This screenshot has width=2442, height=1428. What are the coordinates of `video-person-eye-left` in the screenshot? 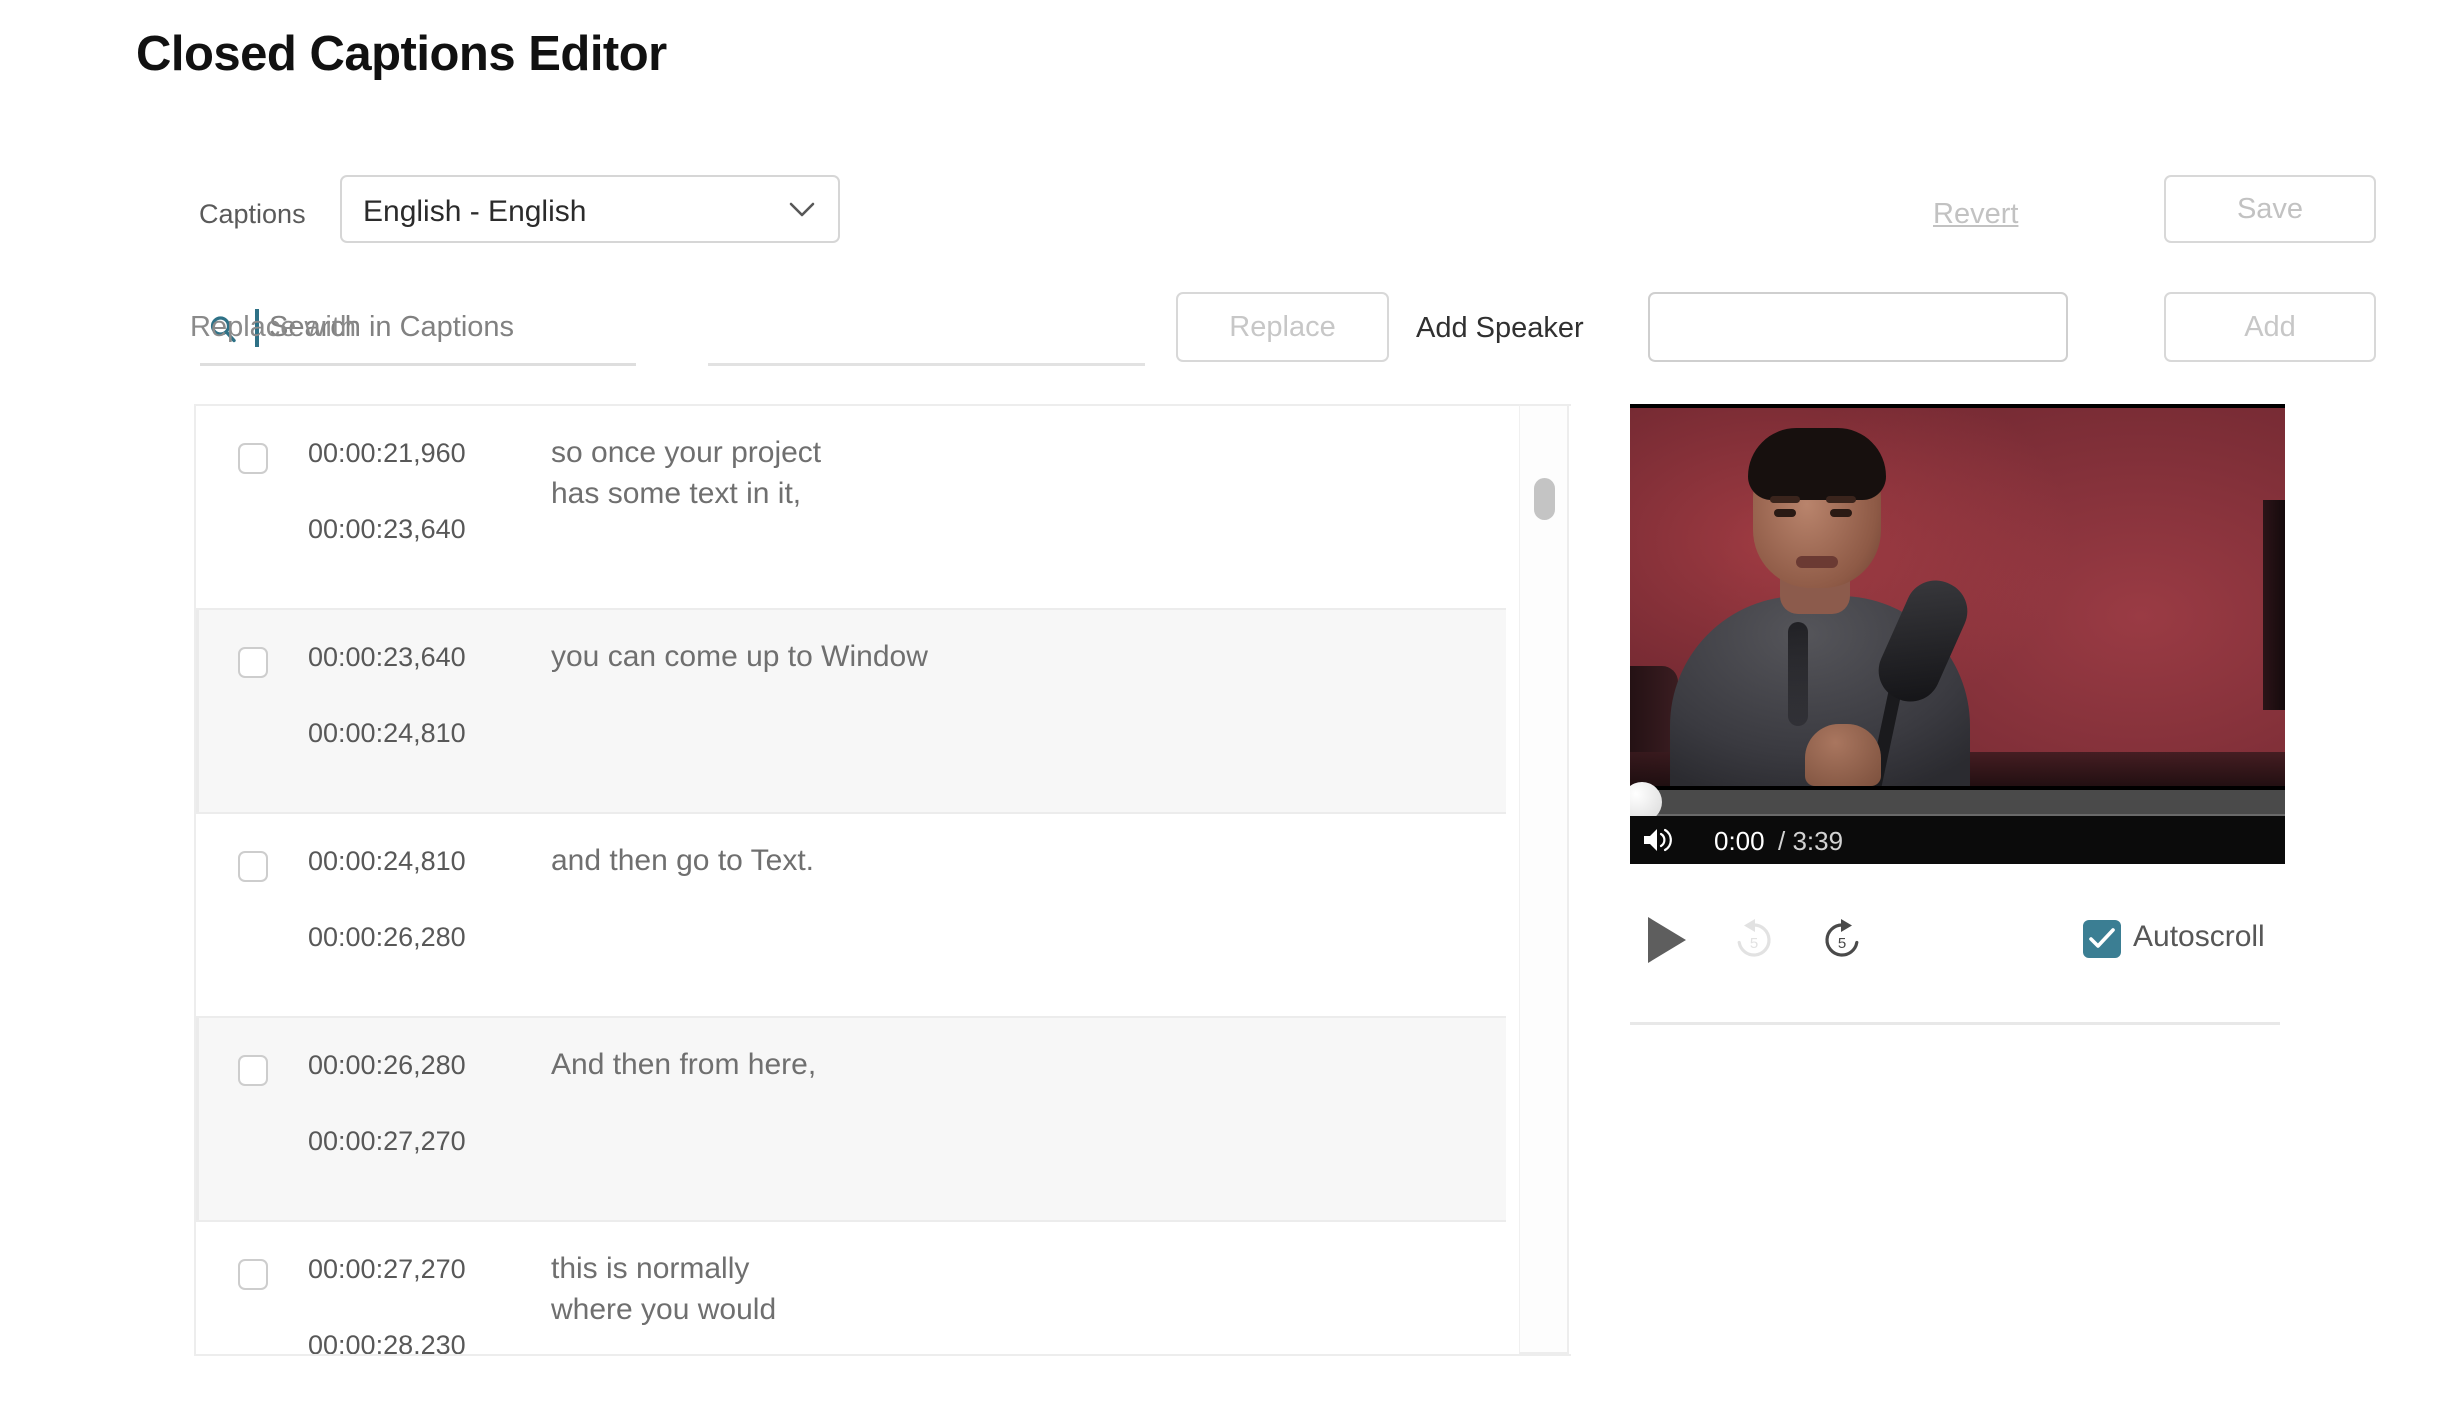 It's located at (1785, 513).